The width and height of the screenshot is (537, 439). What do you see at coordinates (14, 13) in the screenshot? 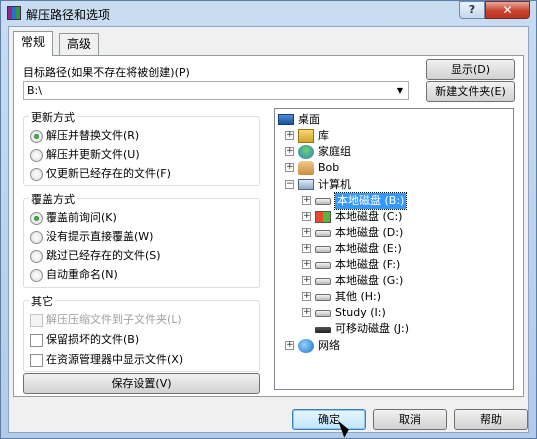
I see `winrar-app-icon` at bounding box center [14, 13].